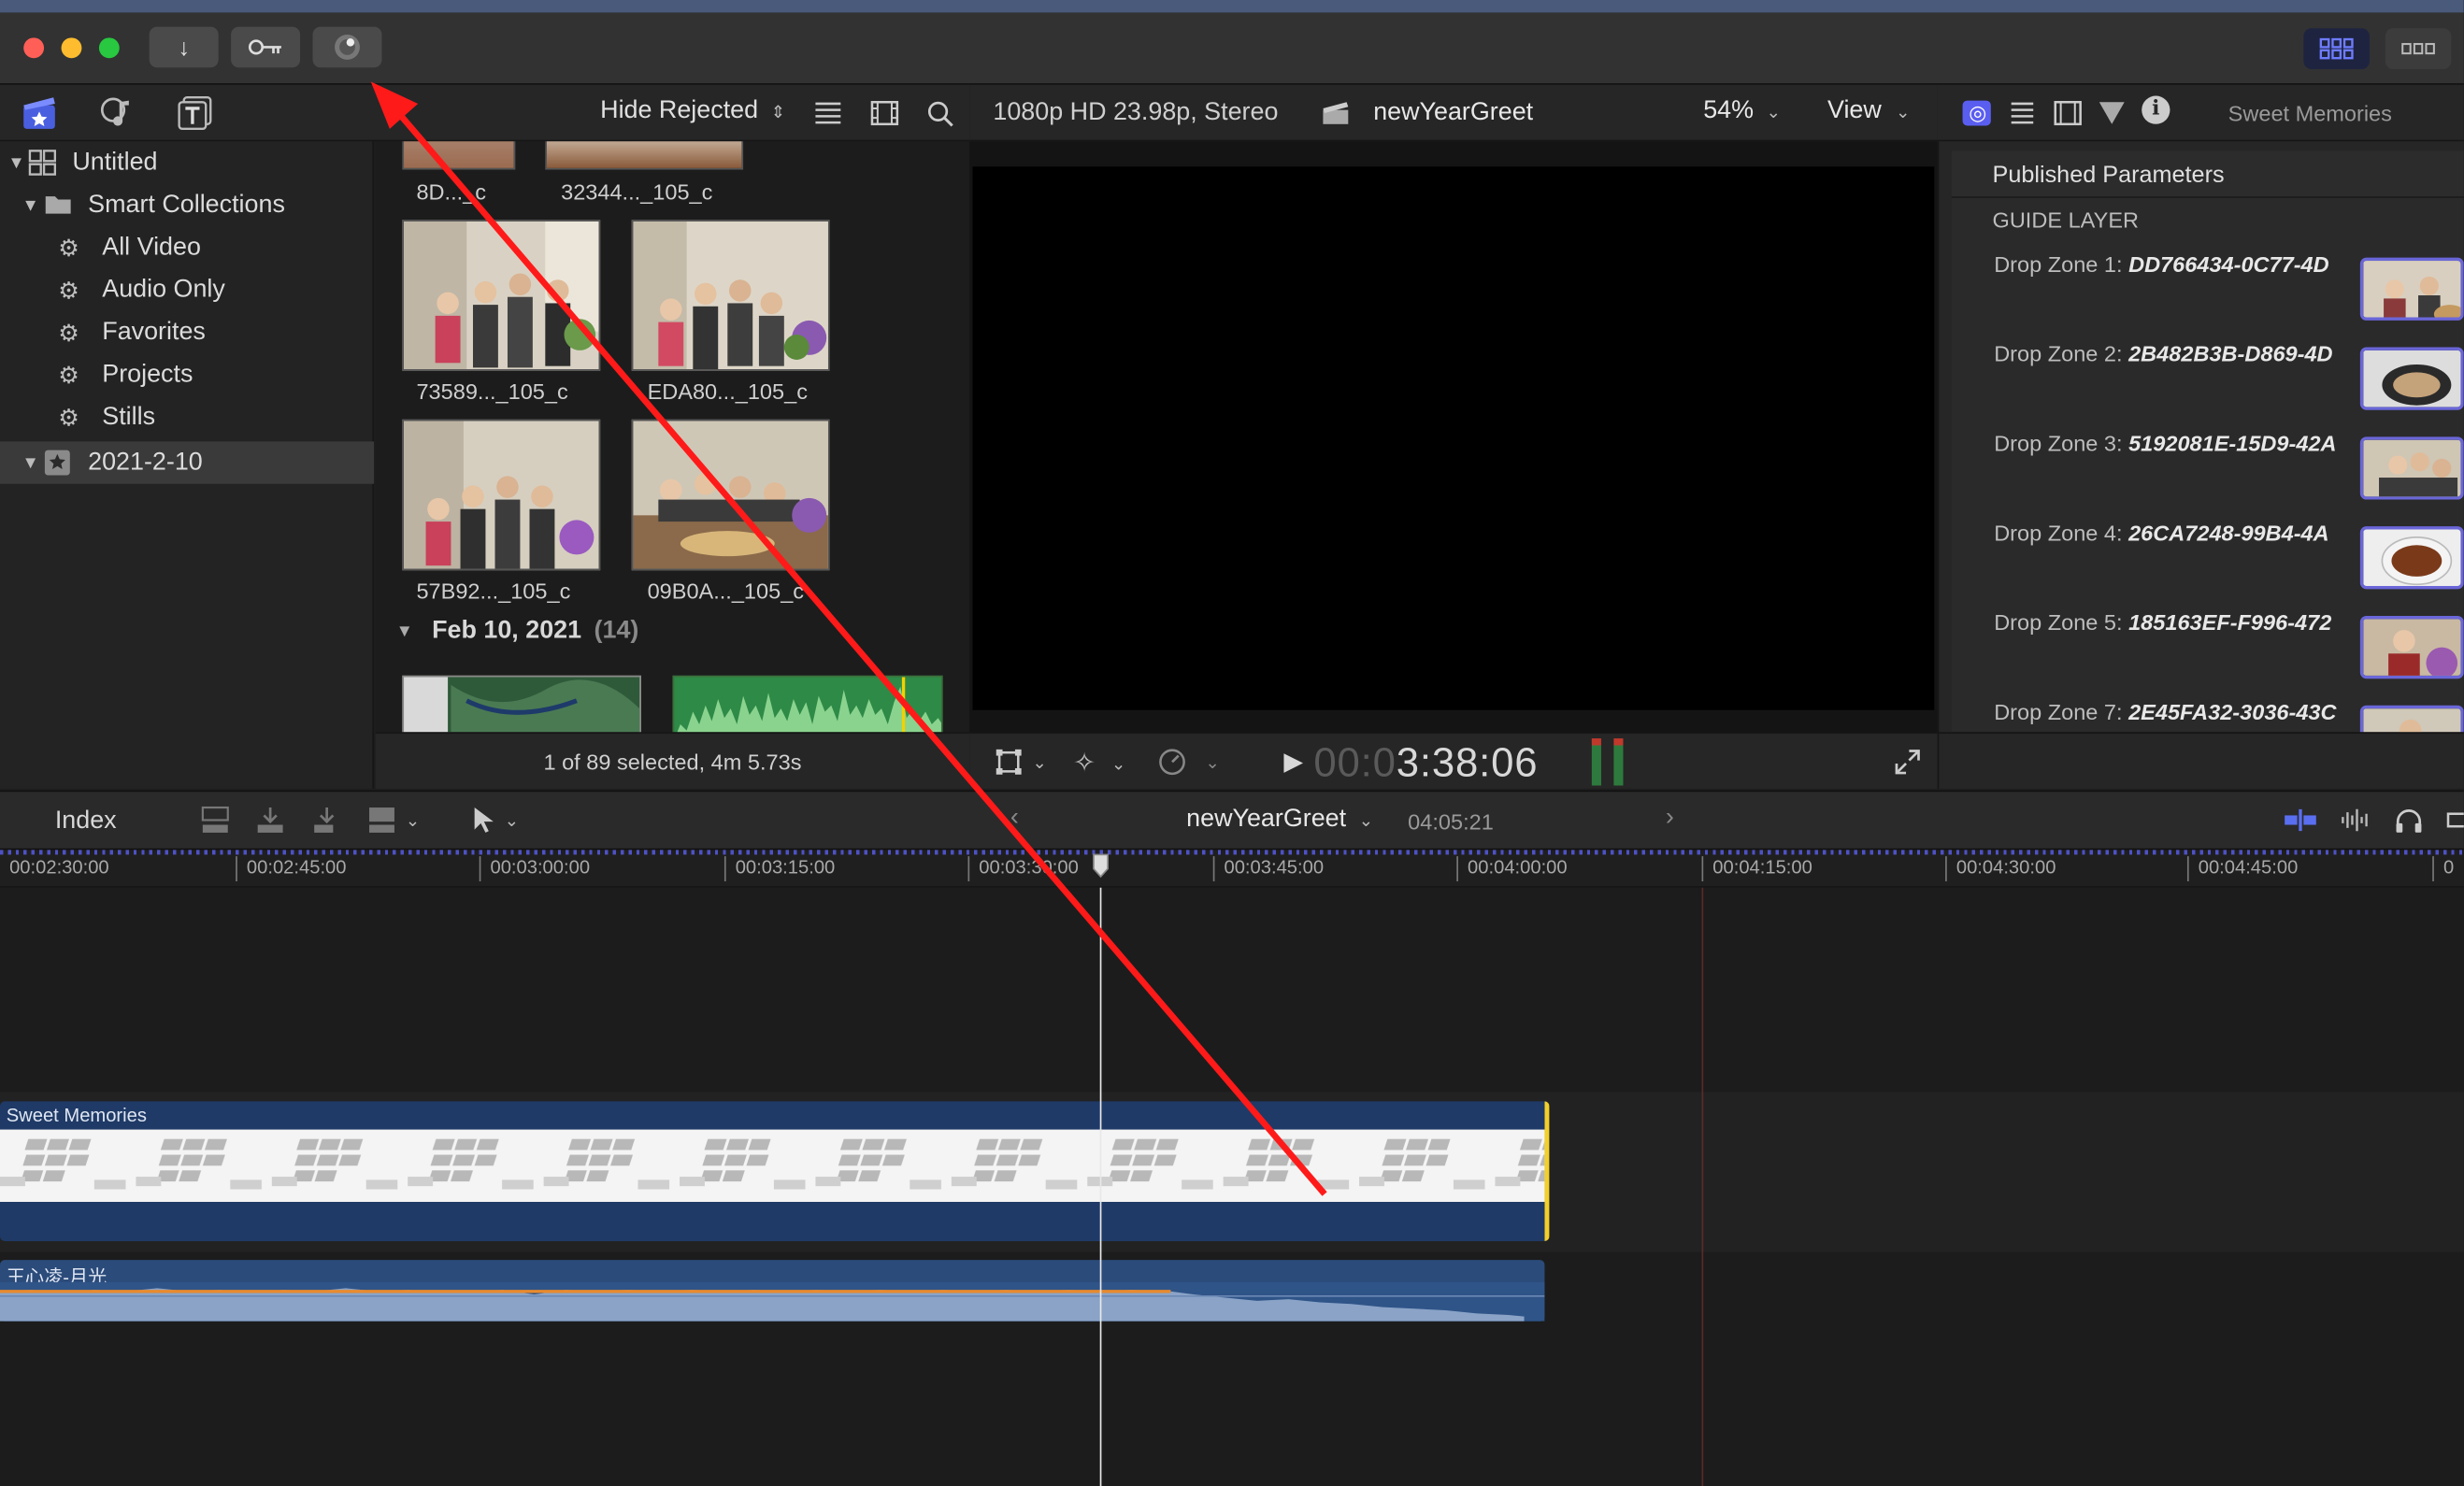 Image resolution: width=2464 pixels, height=1486 pixels. Describe the element at coordinates (940, 114) in the screenshot. I see `search-icon` at that location.